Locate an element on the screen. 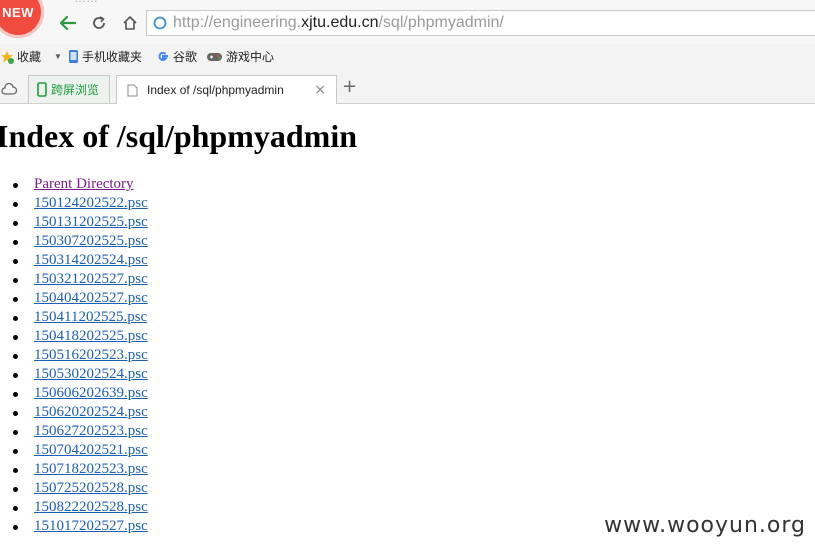 Image resolution: width=815 pixels, height=548 pixels. file-link: 150822202528.psc is located at coordinates (91, 507).